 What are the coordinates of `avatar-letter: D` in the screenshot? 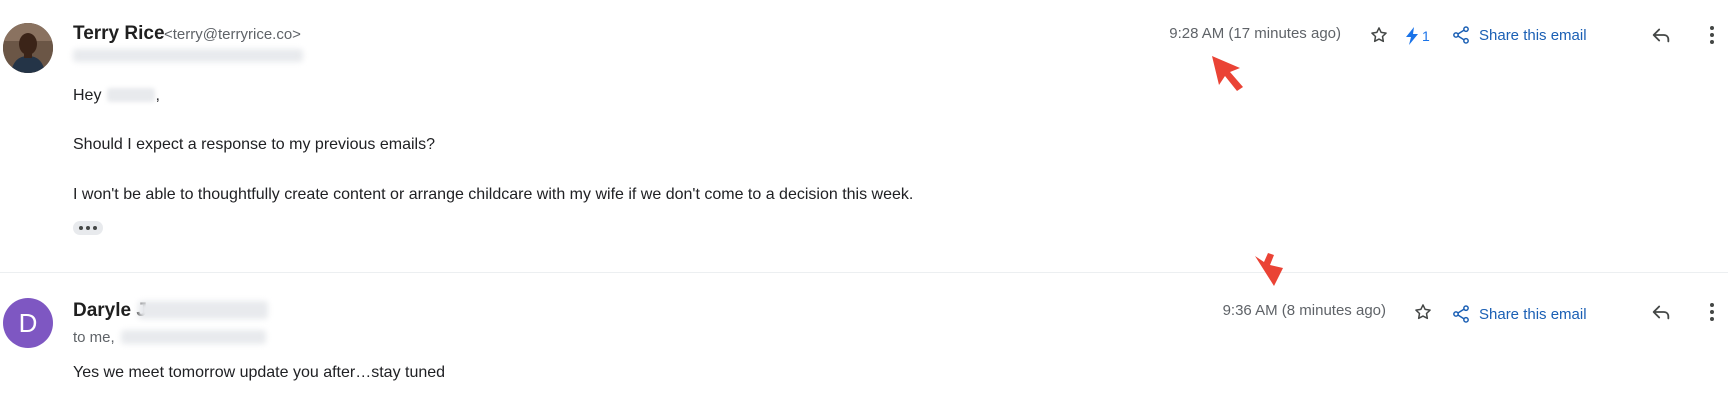 It's located at (28, 323).